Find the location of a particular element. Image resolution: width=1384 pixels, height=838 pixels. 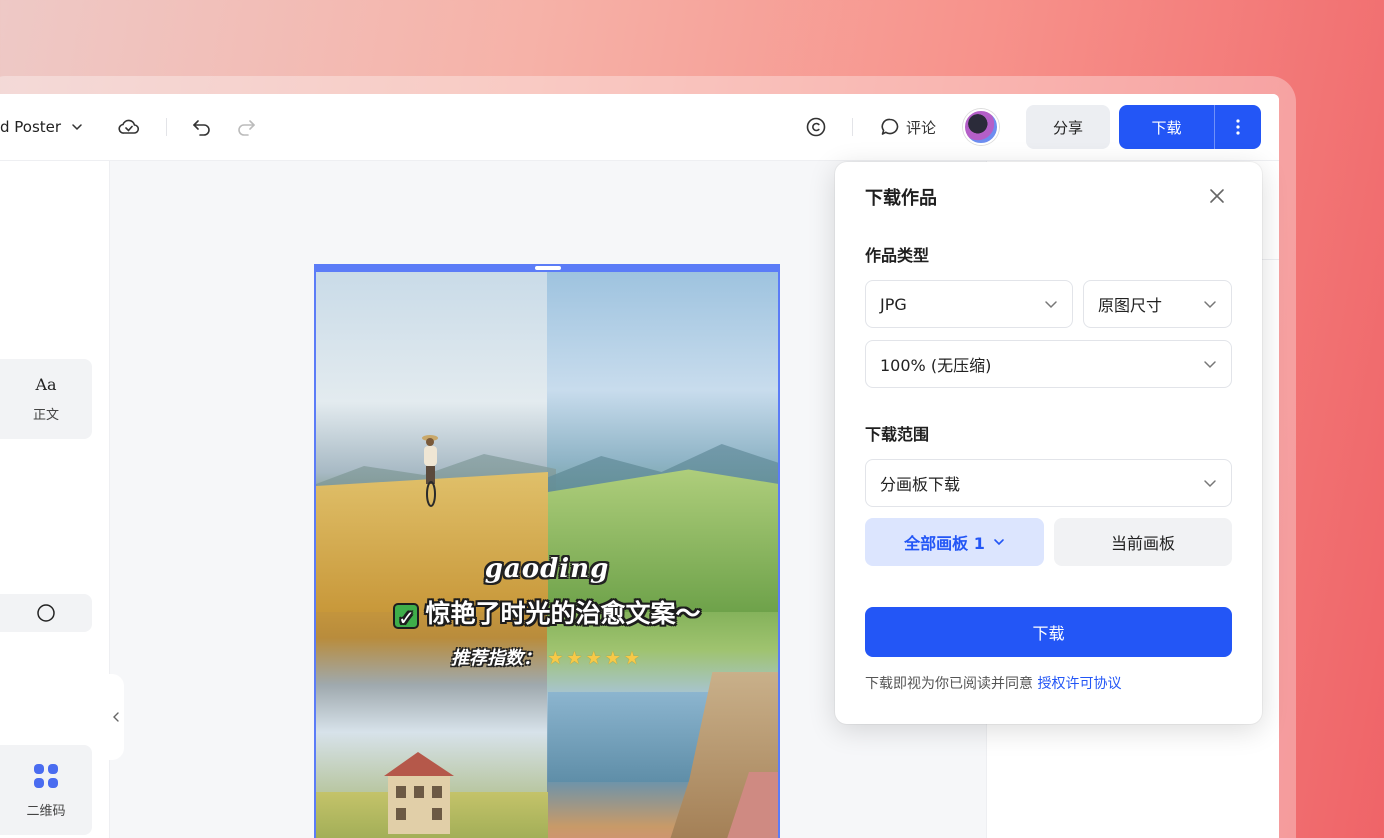

qr-code-tool: 二维码 is located at coordinates (46, 790).